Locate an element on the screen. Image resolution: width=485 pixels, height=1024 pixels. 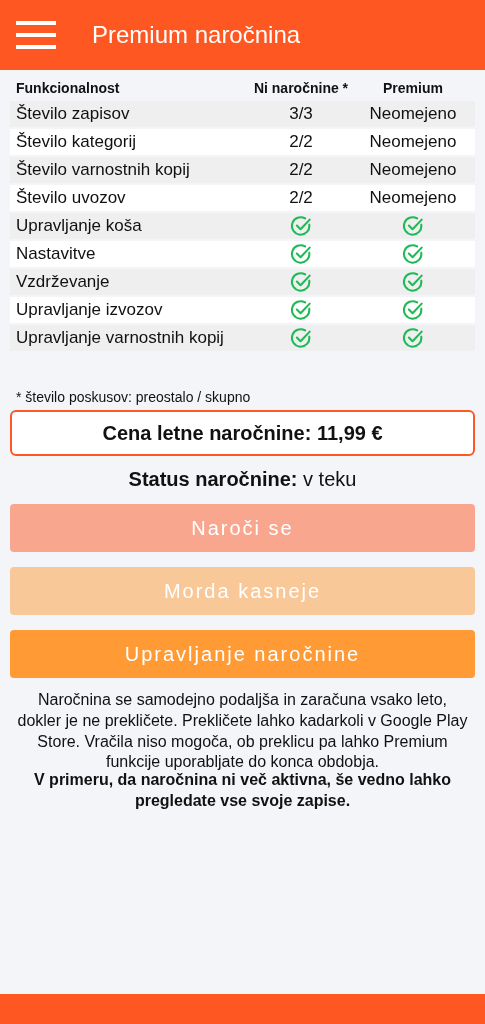
table-cell-text: 3/3 is located at coordinates (301, 114).